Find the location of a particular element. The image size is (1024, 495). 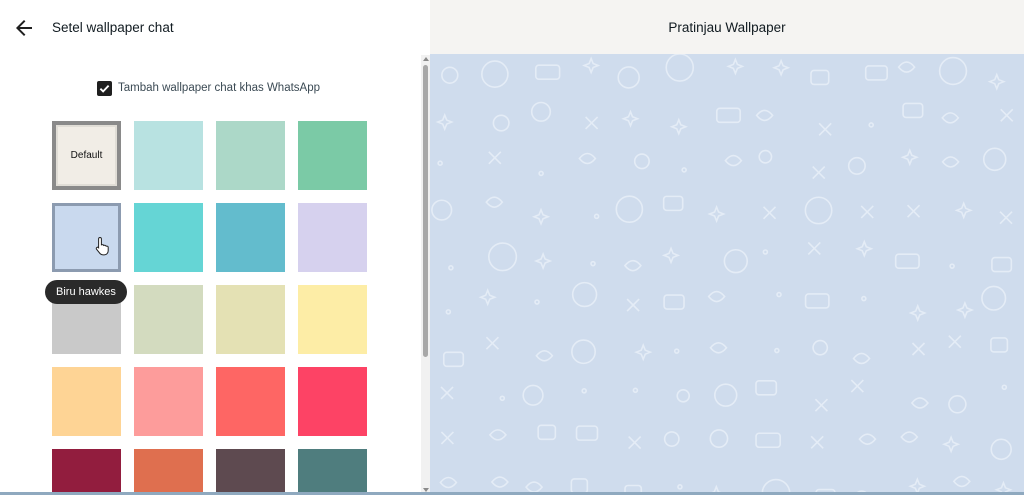

swatch-biru-hawkes is located at coordinates (86, 237).